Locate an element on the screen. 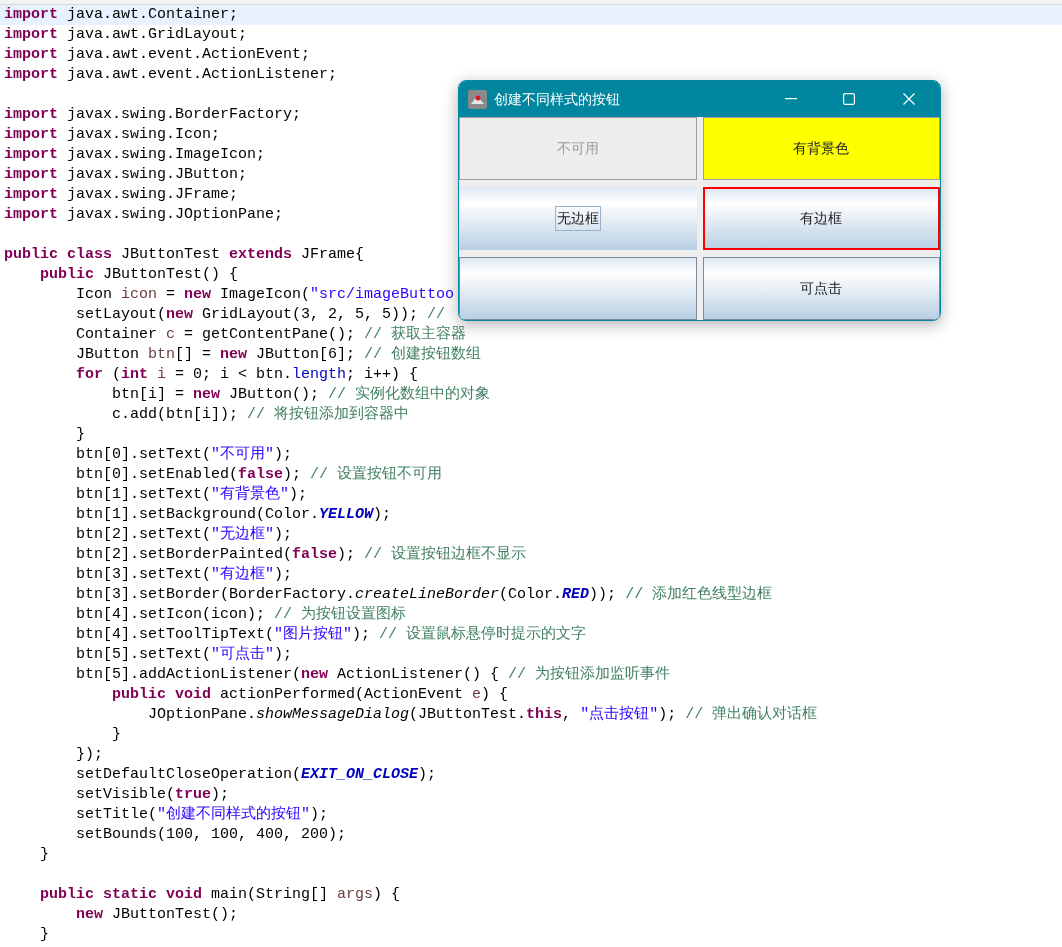  code-line: import java.awt.GridLayout; is located at coordinates (126, 35).